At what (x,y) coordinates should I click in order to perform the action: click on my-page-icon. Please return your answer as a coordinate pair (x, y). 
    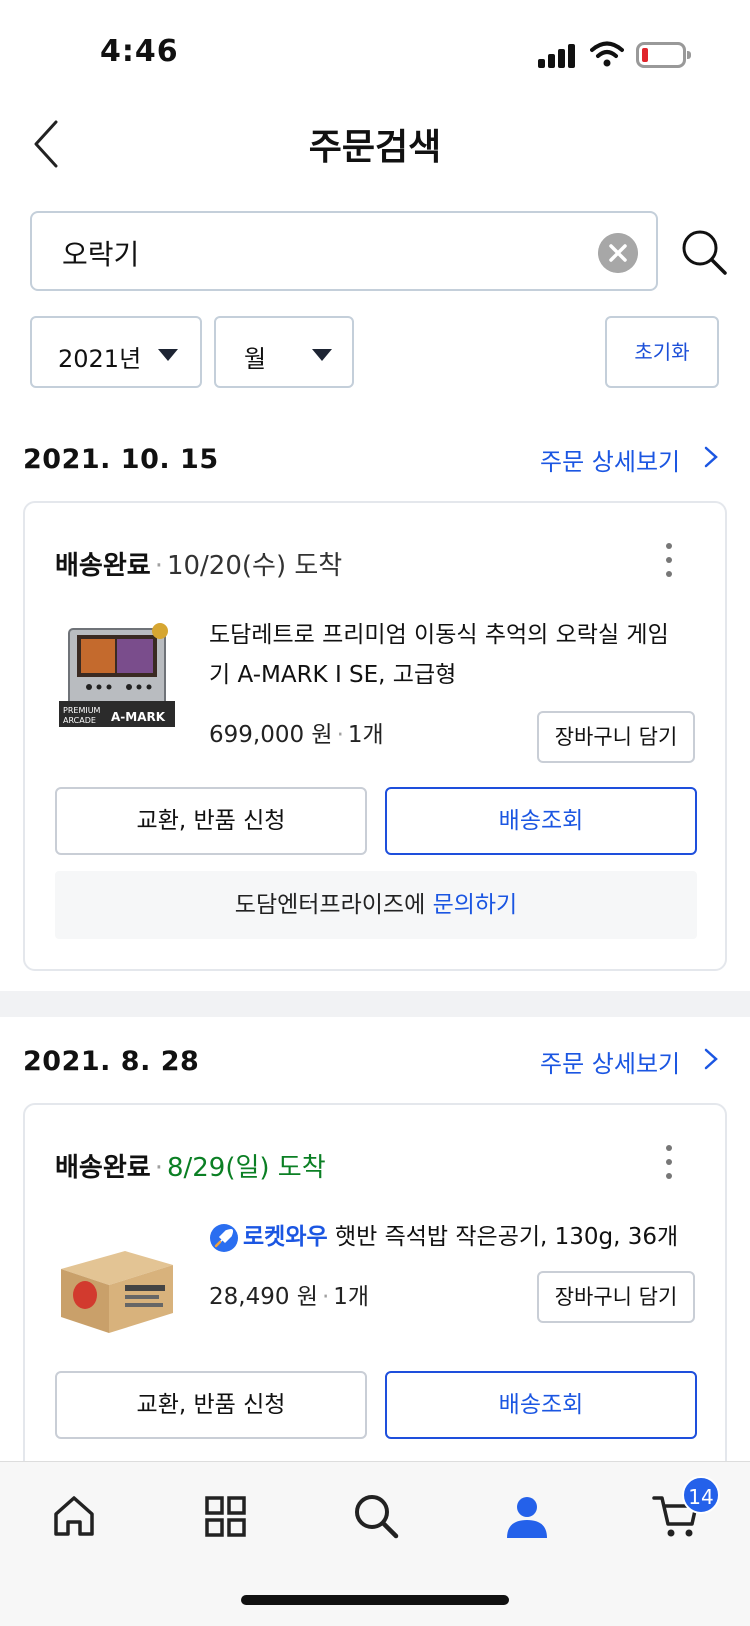
    Looking at the image, I should click on (527, 1516).